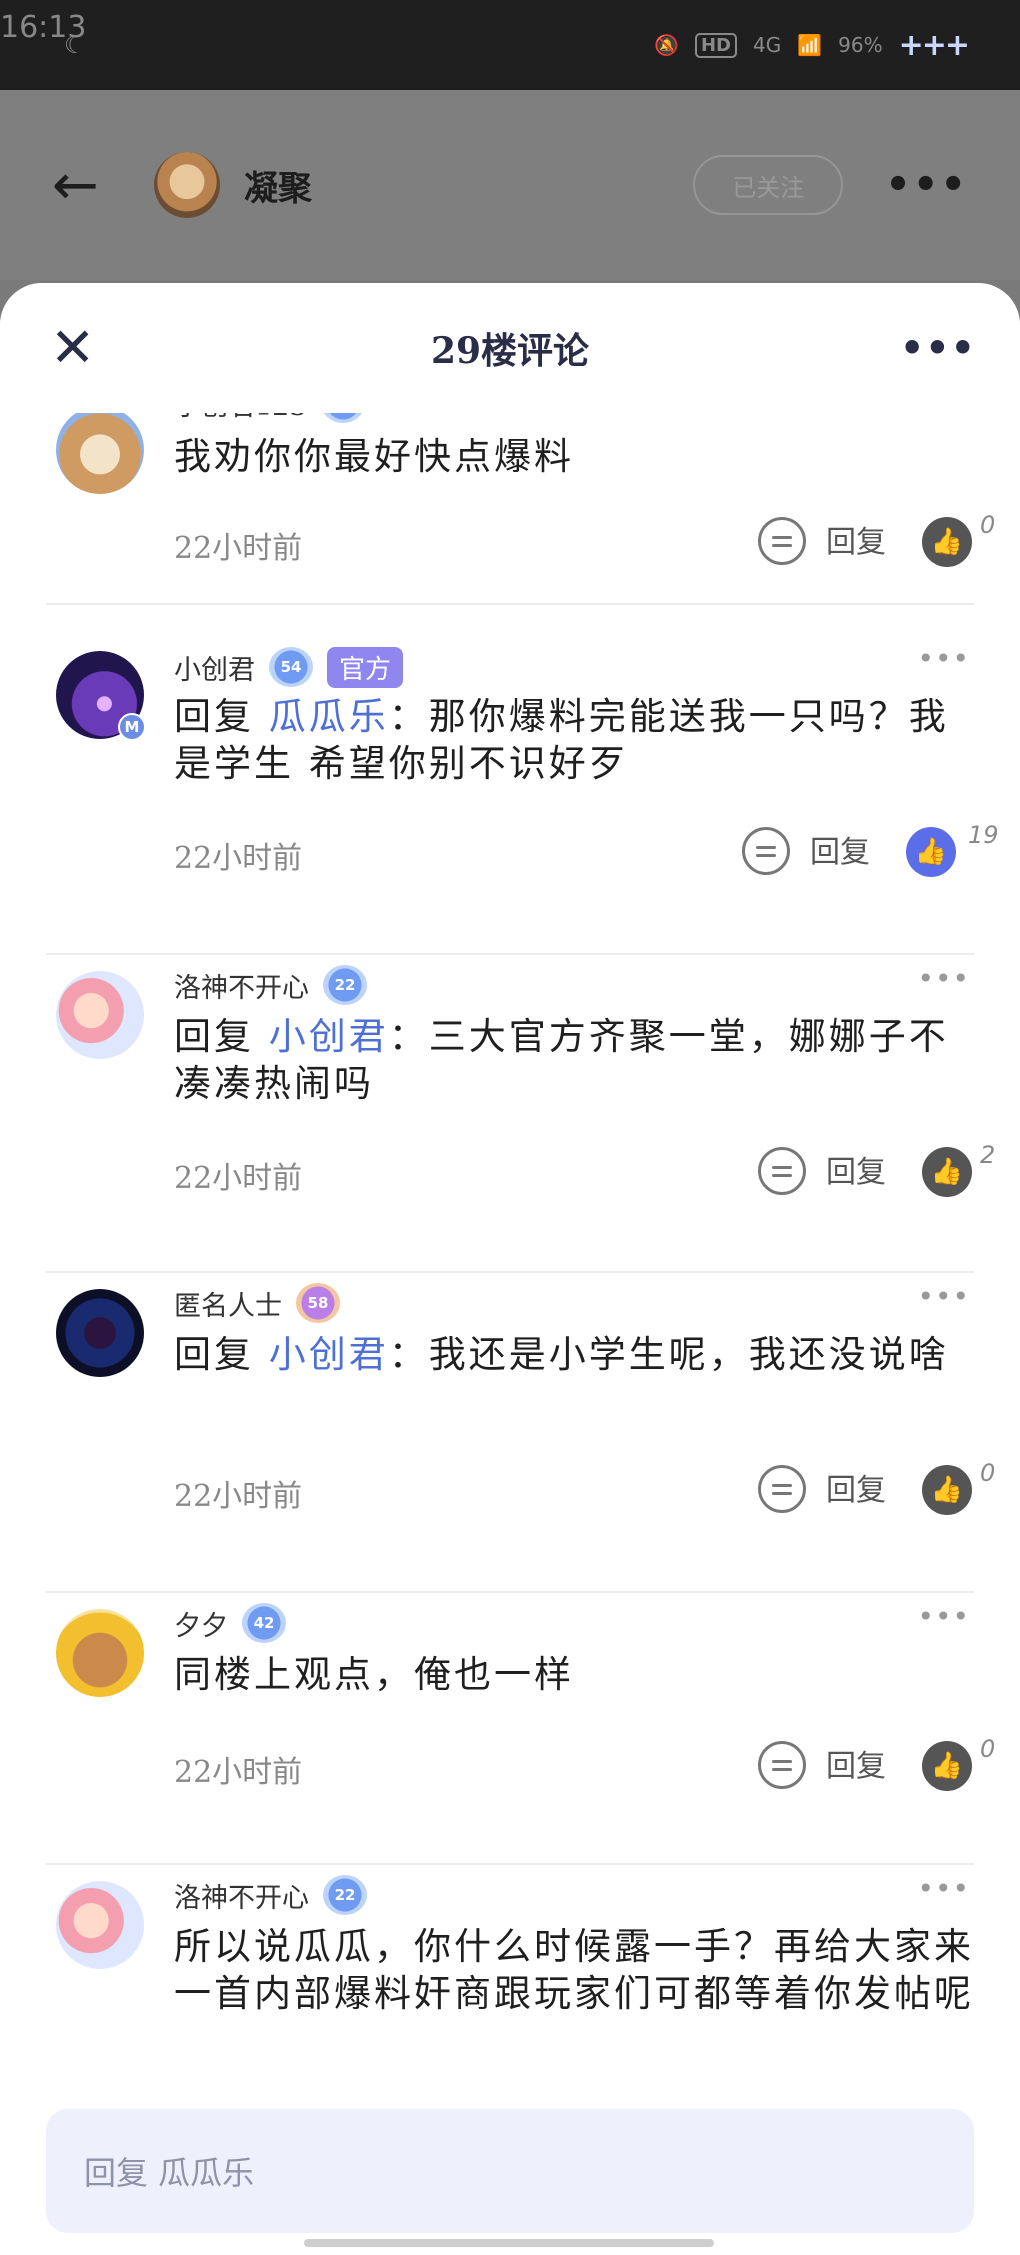  I want to click on signal-label: 4G, so click(767, 45).